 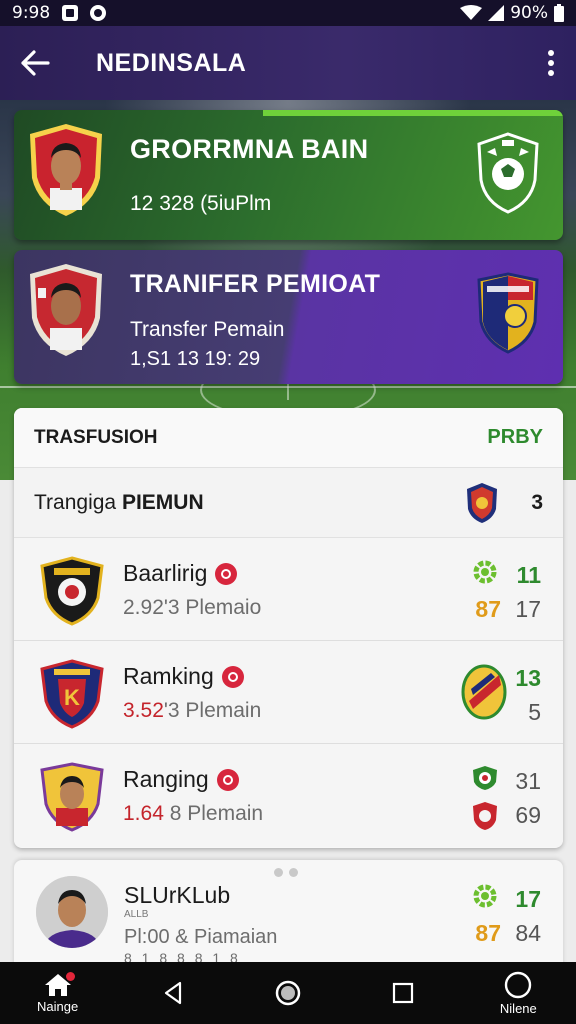 I want to click on card-accent-stripe, so click(x=413, y=113).